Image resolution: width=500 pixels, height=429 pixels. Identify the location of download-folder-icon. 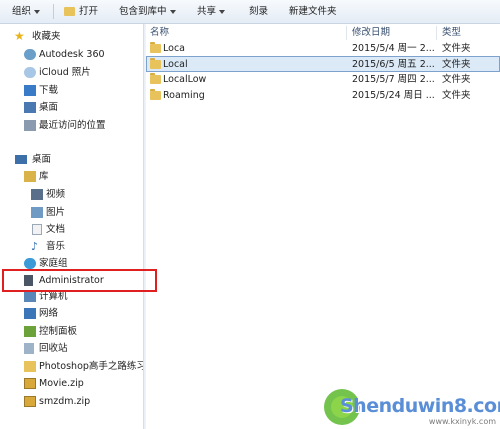
(30, 90).